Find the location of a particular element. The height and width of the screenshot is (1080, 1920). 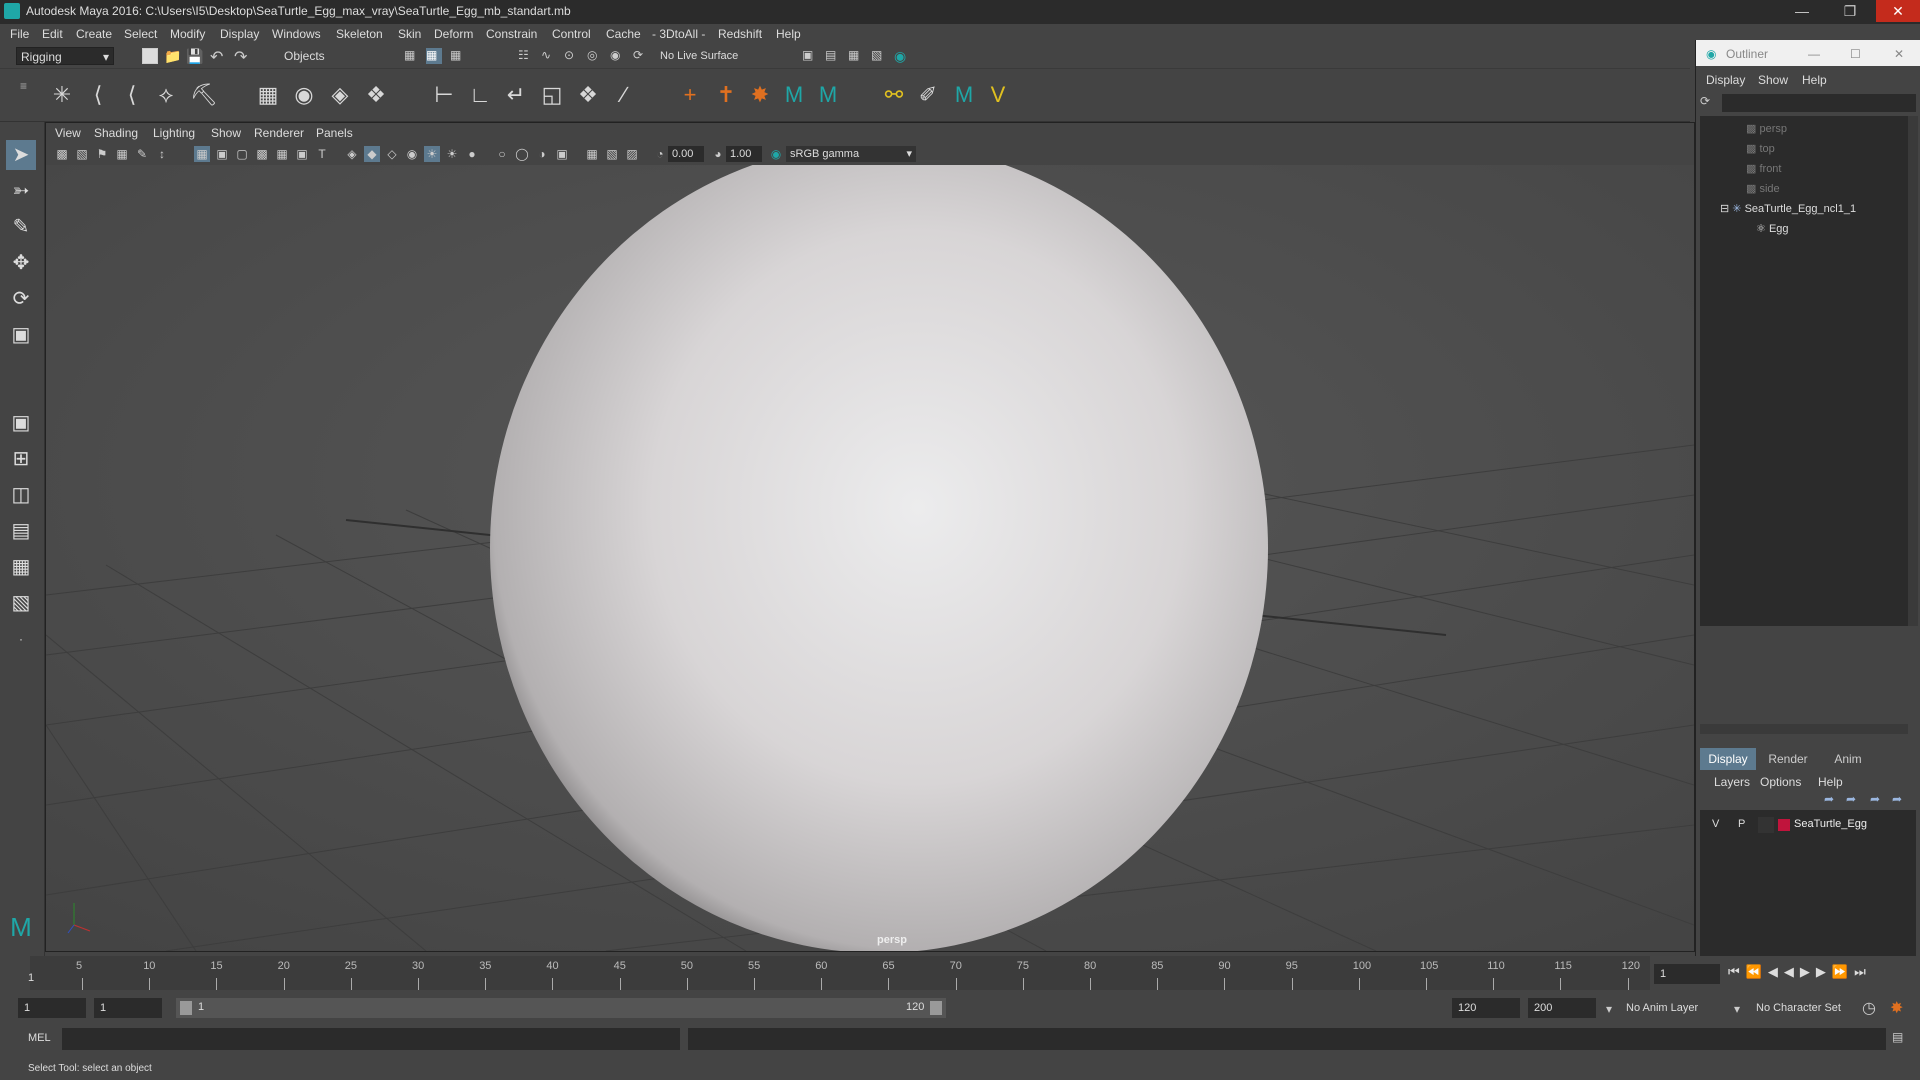

smooth-shade-icon: ◆ is located at coordinates (372, 154).